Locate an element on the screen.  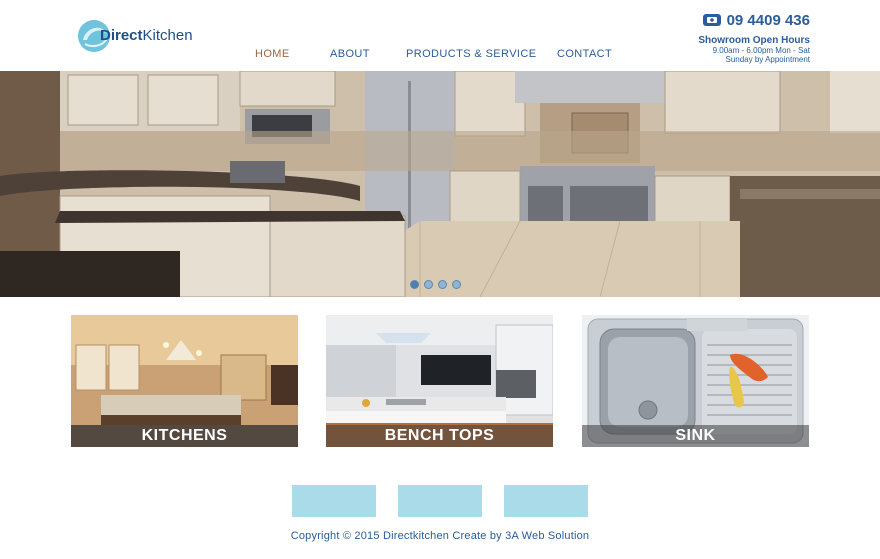
showroom-title: Showroom Open Hours is located at coordinates (754, 40).